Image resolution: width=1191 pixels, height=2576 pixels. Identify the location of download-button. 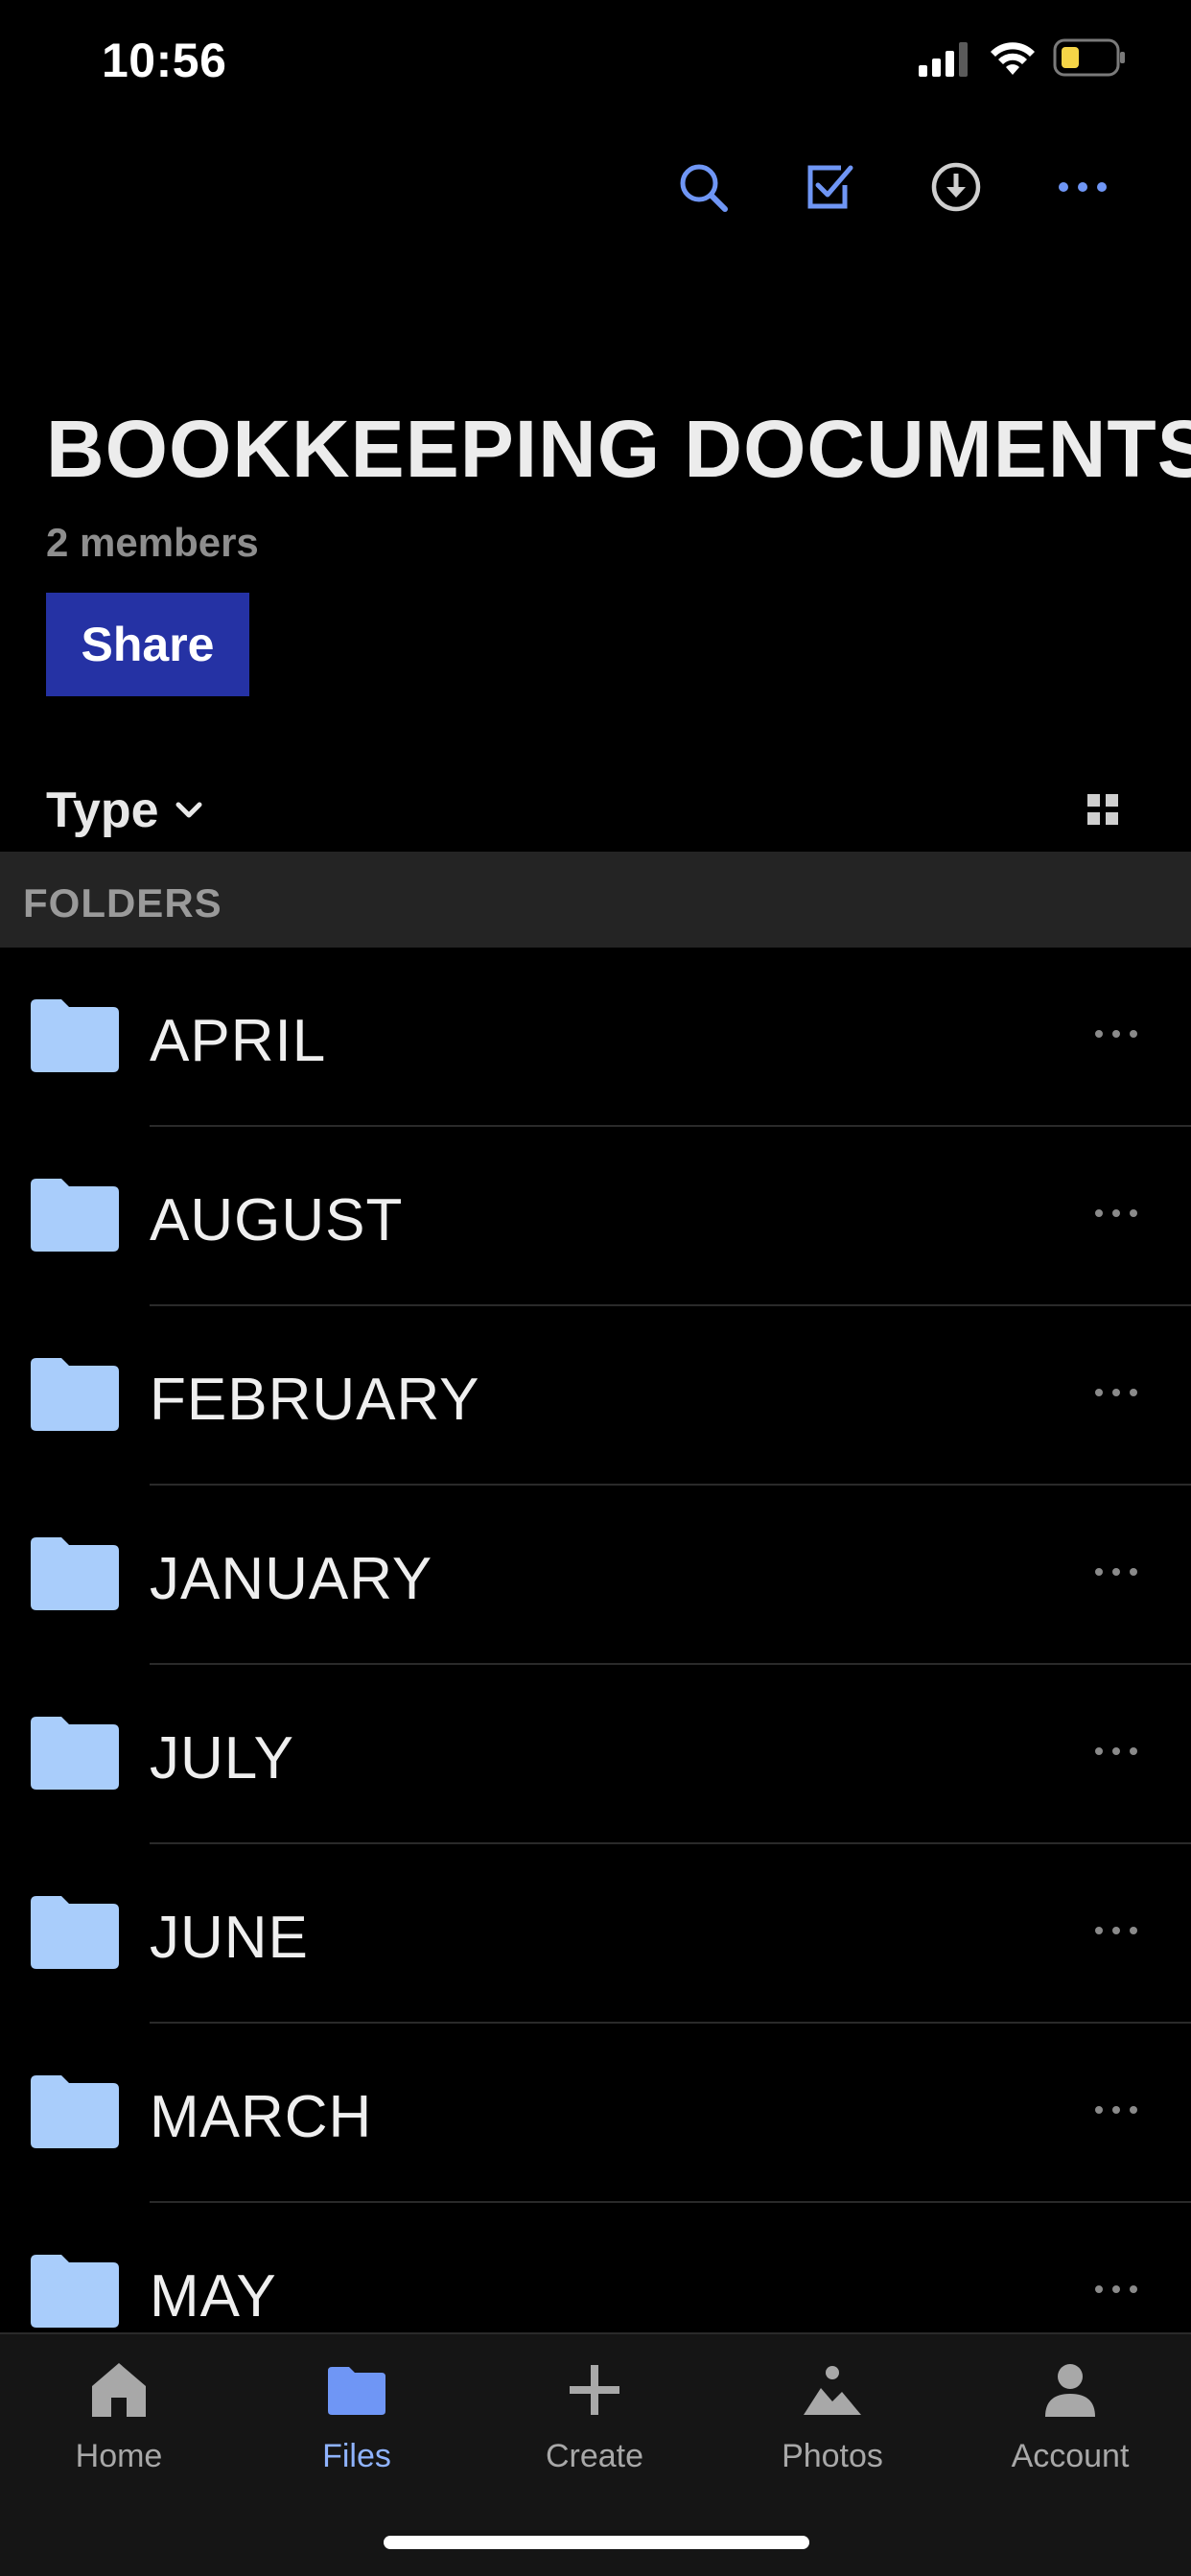
(956, 187).